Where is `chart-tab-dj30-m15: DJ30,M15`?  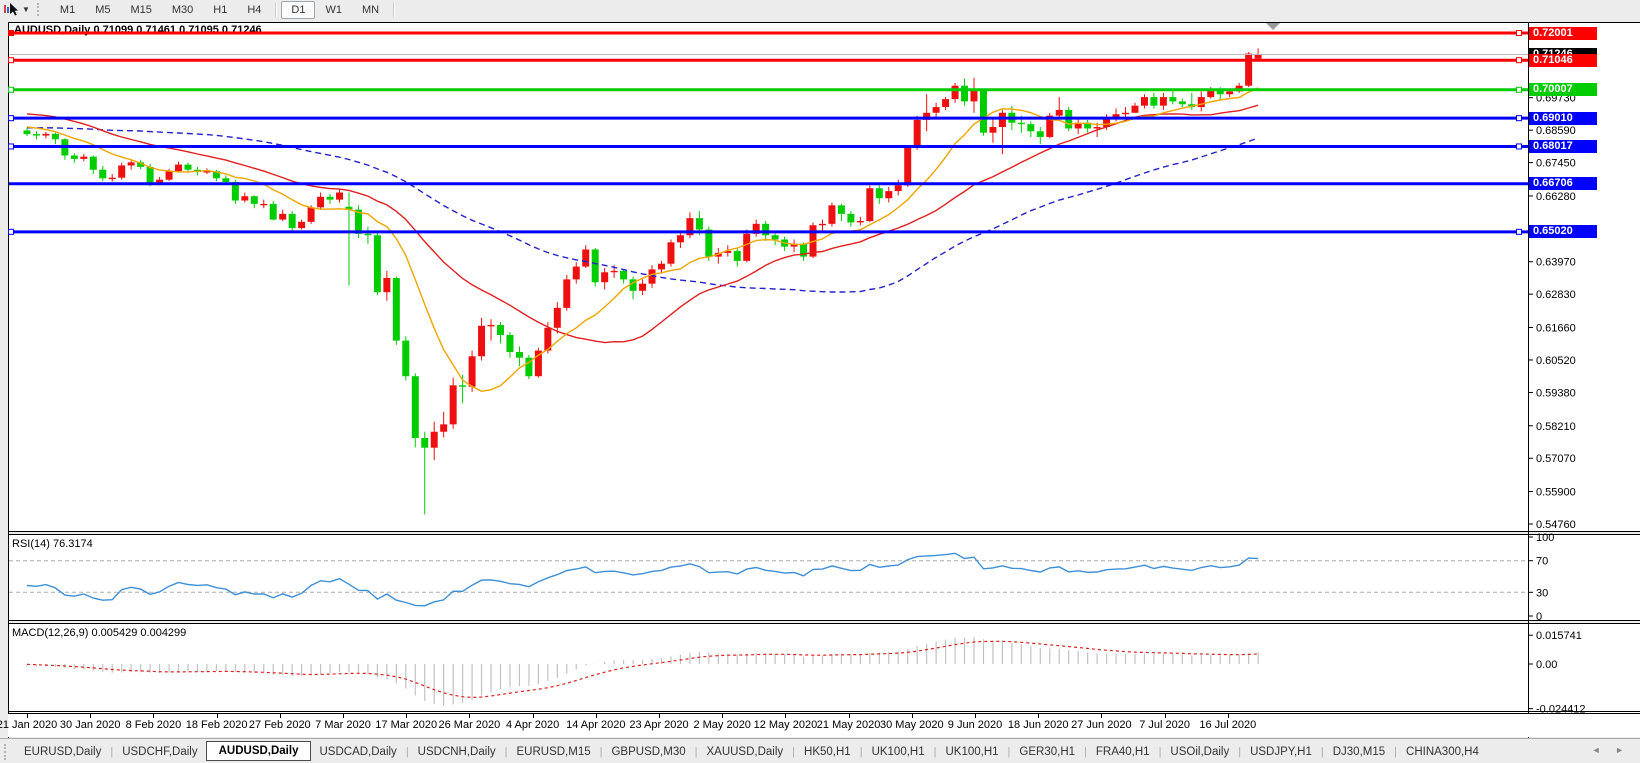 chart-tab-dj30-m15: DJ30,M15 is located at coordinates (1359, 752).